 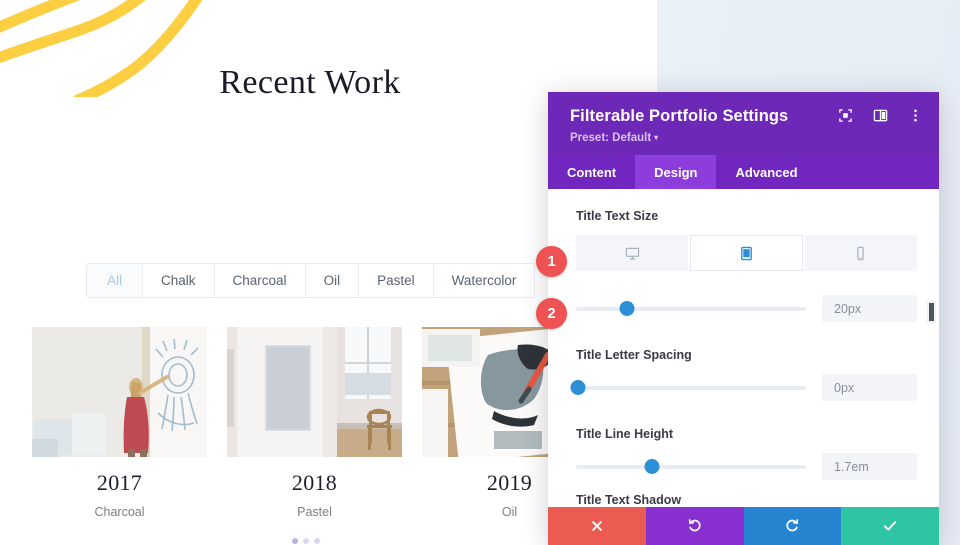 I want to click on device-phone-button, so click(x=860, y=253).